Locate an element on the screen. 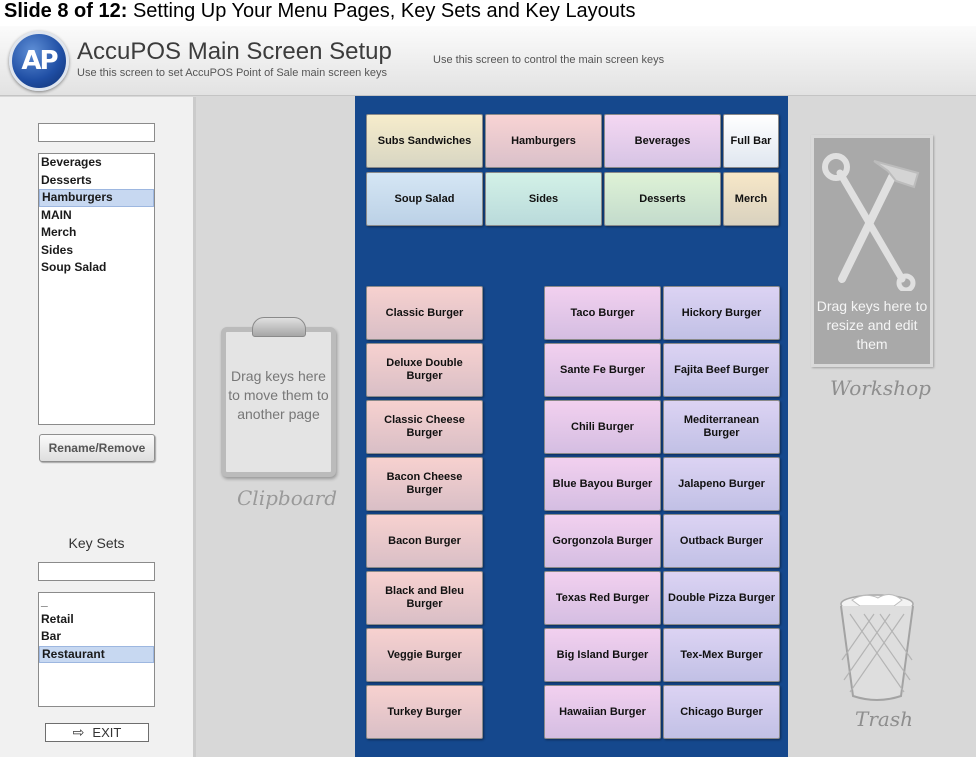 The image size is (976, 782). list-item: Sides is located at coordinates (96, 251).